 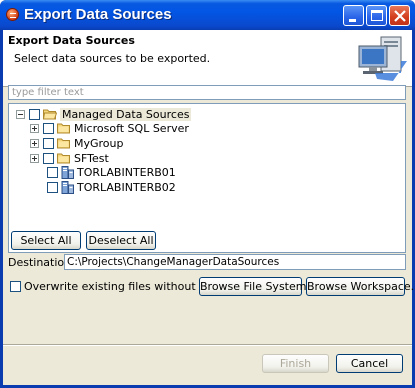 What do you see at coordinates (126, 172) in the screenshot?
I see `tree-item-label: TORLABINTERB01` at bounding box center [126, 172].